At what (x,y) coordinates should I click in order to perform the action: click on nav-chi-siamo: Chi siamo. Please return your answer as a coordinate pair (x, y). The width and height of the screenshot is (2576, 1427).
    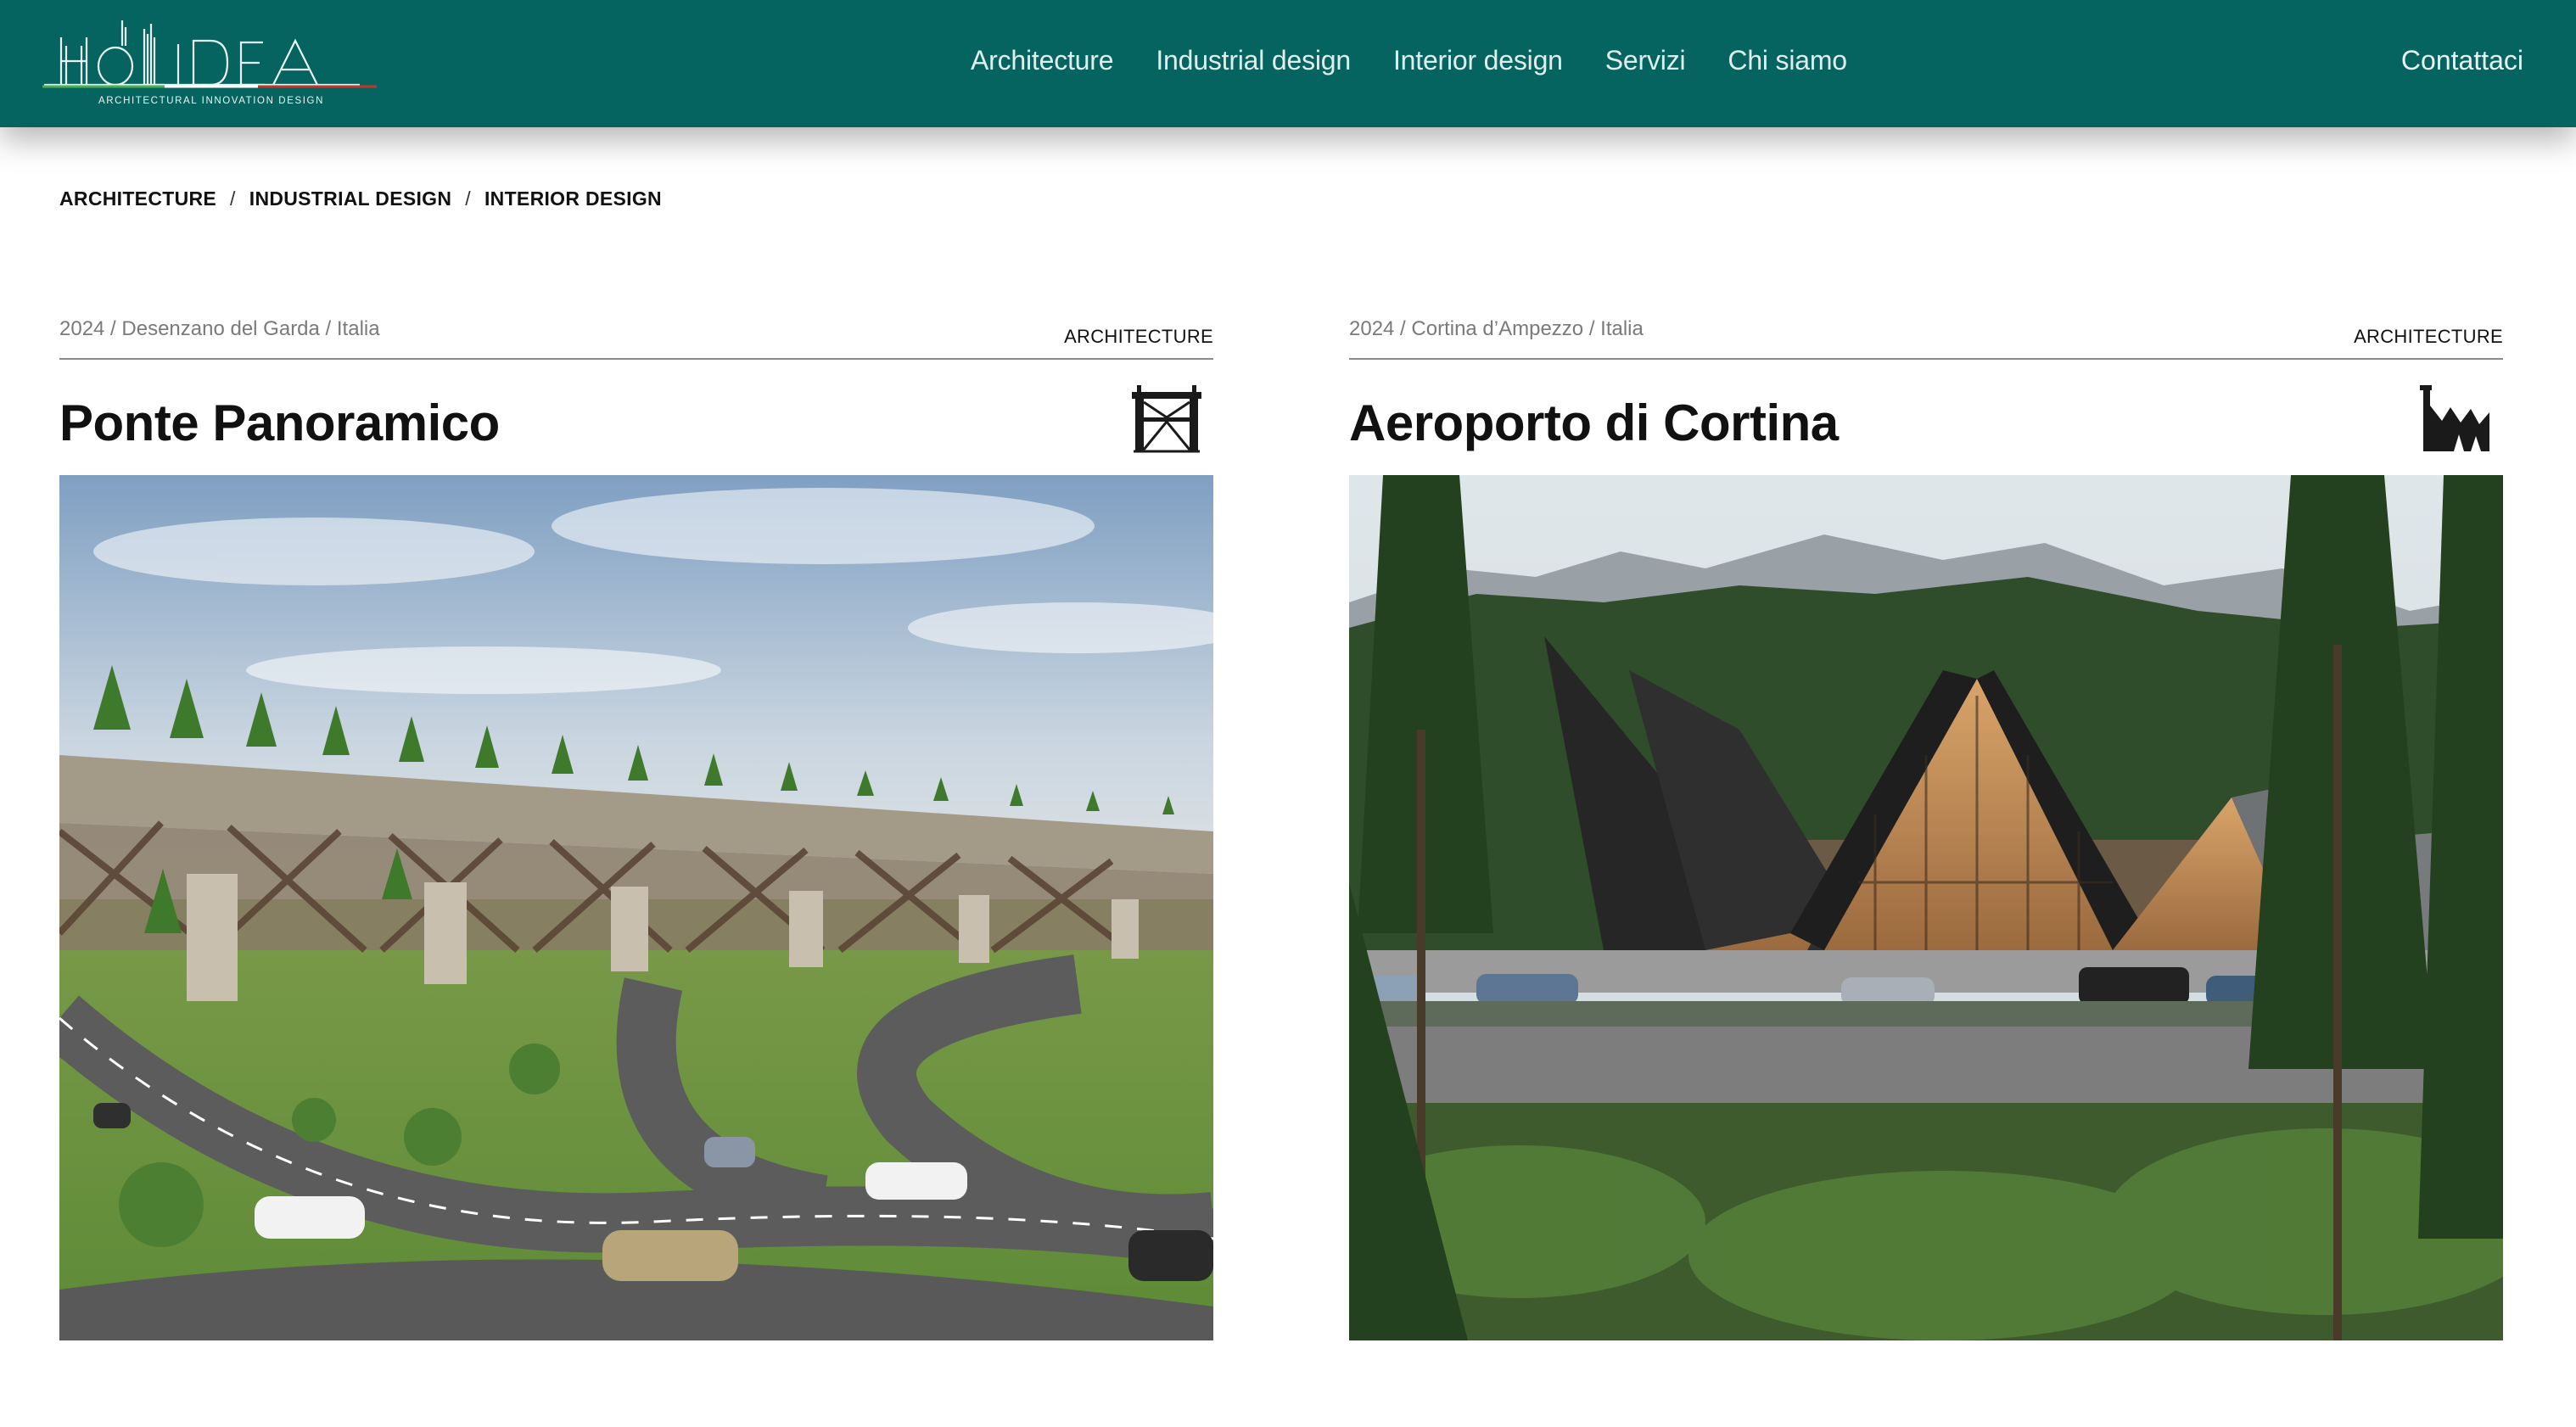
    Looking at the image, I should click on (1787, 60).